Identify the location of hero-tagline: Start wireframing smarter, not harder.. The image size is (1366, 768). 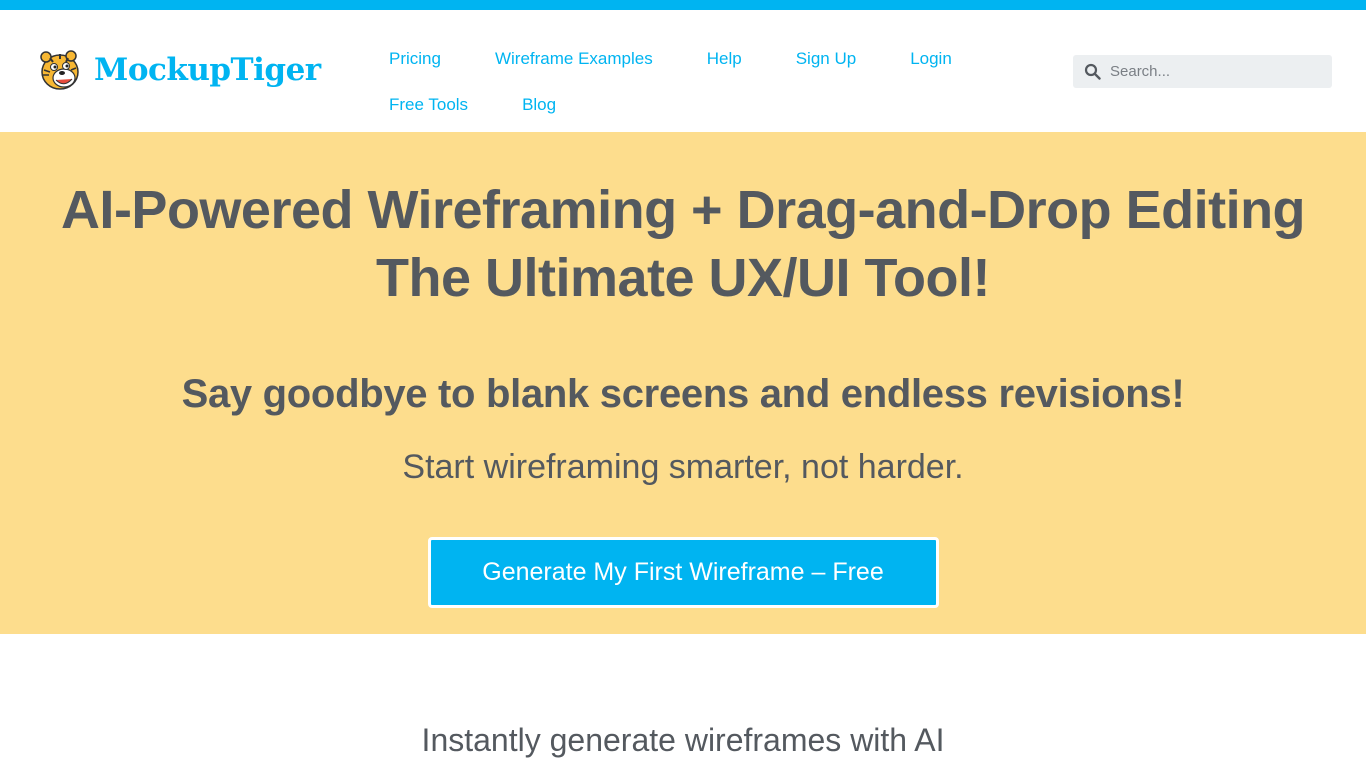
(683, 467).